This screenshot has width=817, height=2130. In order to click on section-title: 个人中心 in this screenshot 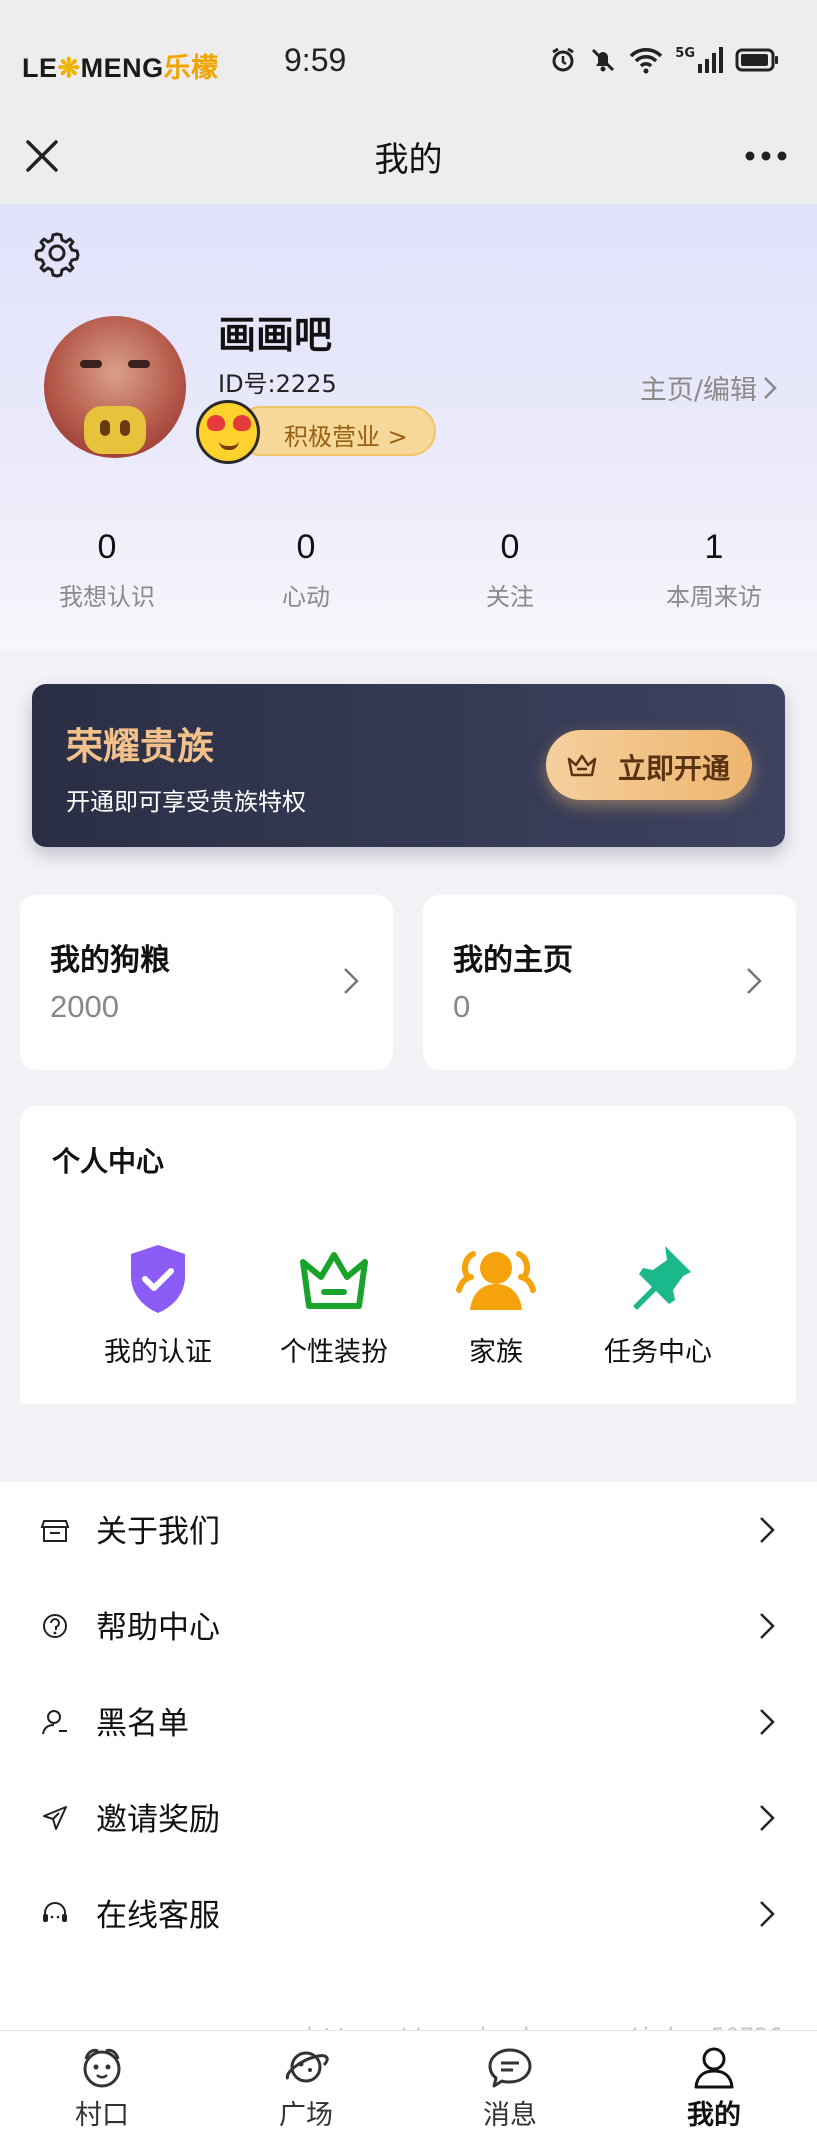, I will do `click(108, 1161)`.